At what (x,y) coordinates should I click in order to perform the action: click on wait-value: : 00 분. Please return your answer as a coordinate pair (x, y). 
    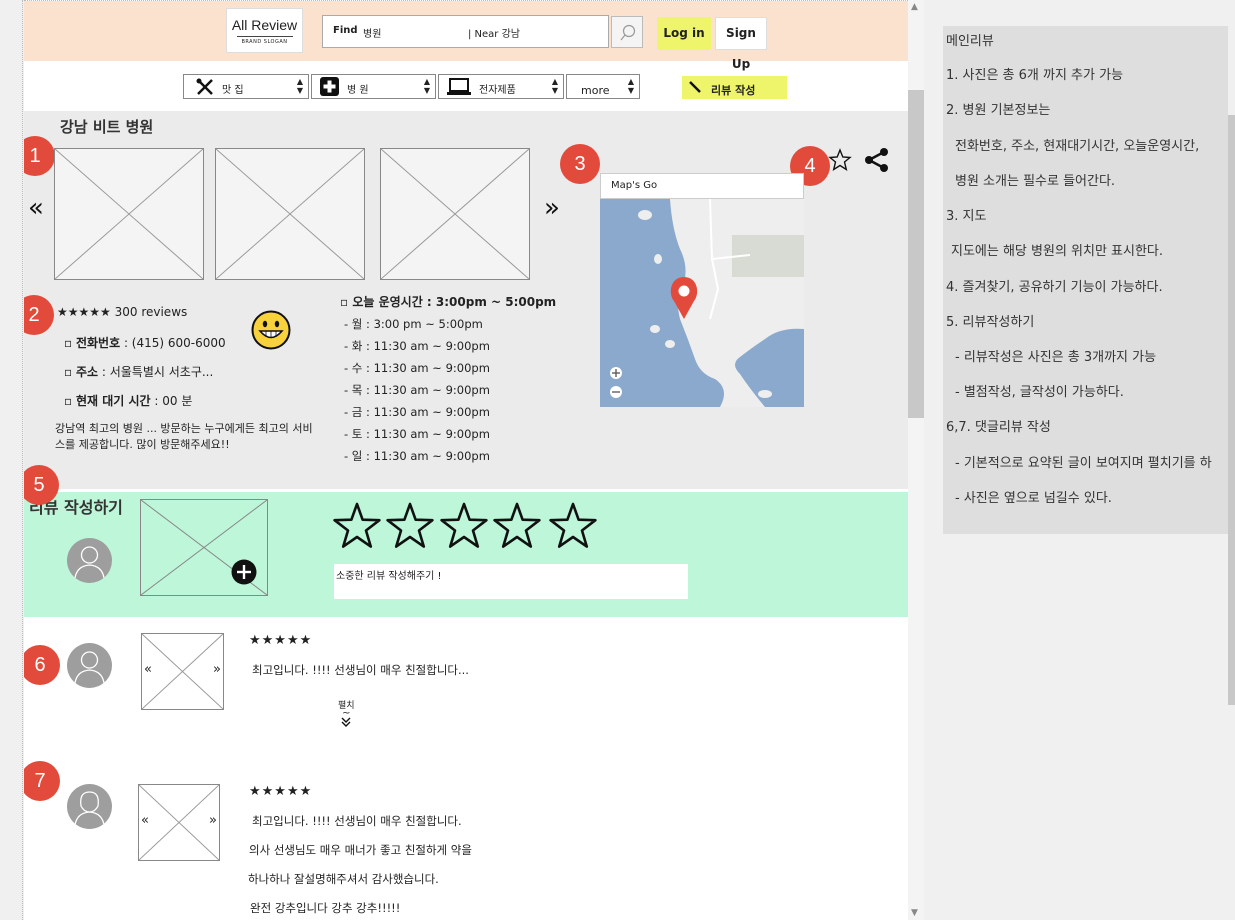
    Looking at the image, I should click on (171, 401).